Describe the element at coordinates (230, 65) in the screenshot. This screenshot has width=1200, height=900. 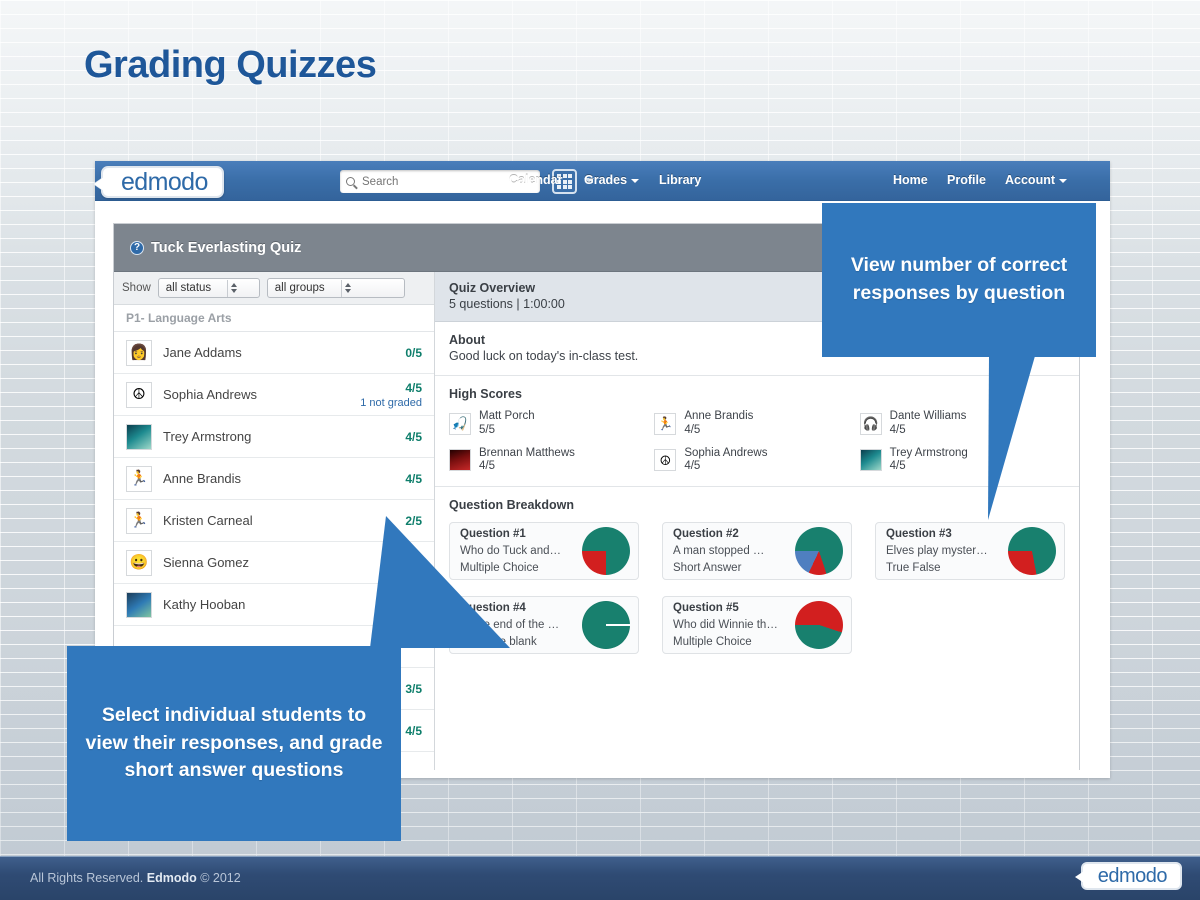
I see `page-title: Grading Quizzes` at that location.